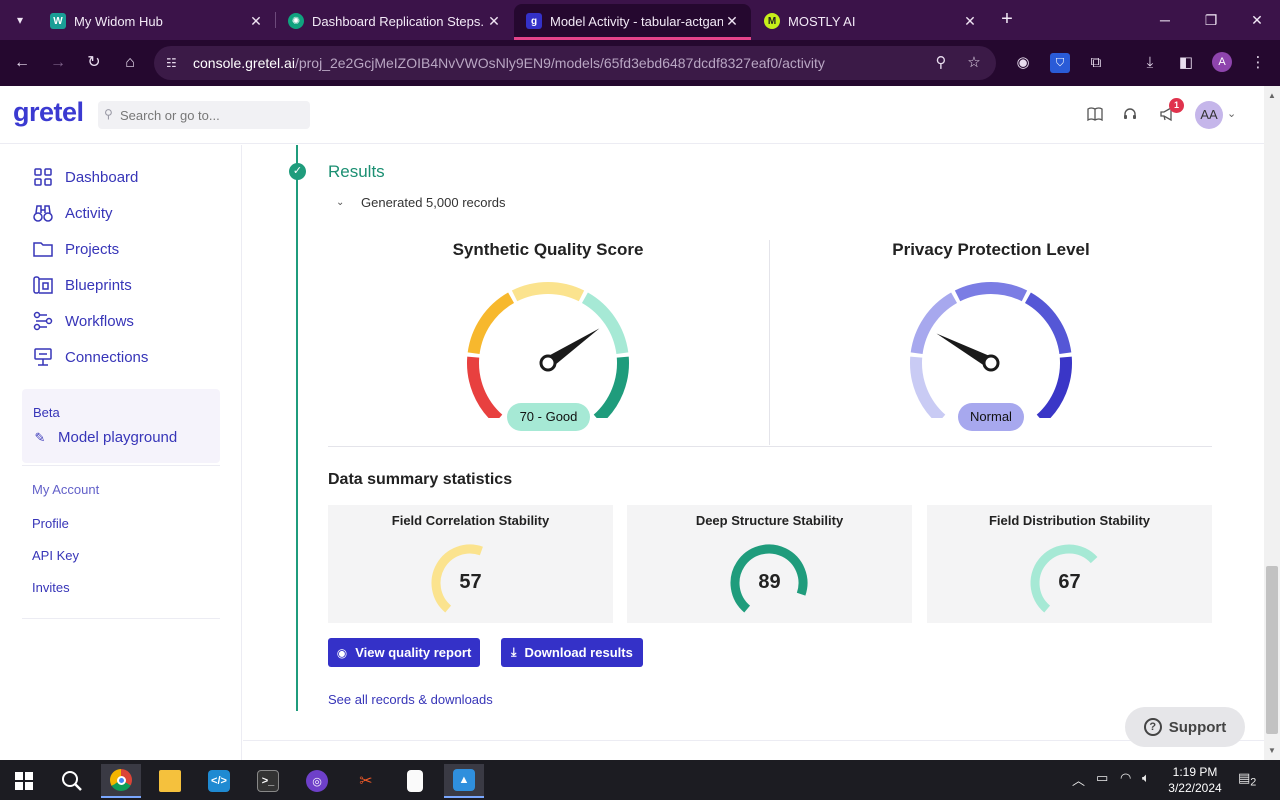 This screenshot has height=800, width=1280. Describe the element at coordinates (1165, 20) in the screenshot. I see `minimize-window-icon: ─` at that location.